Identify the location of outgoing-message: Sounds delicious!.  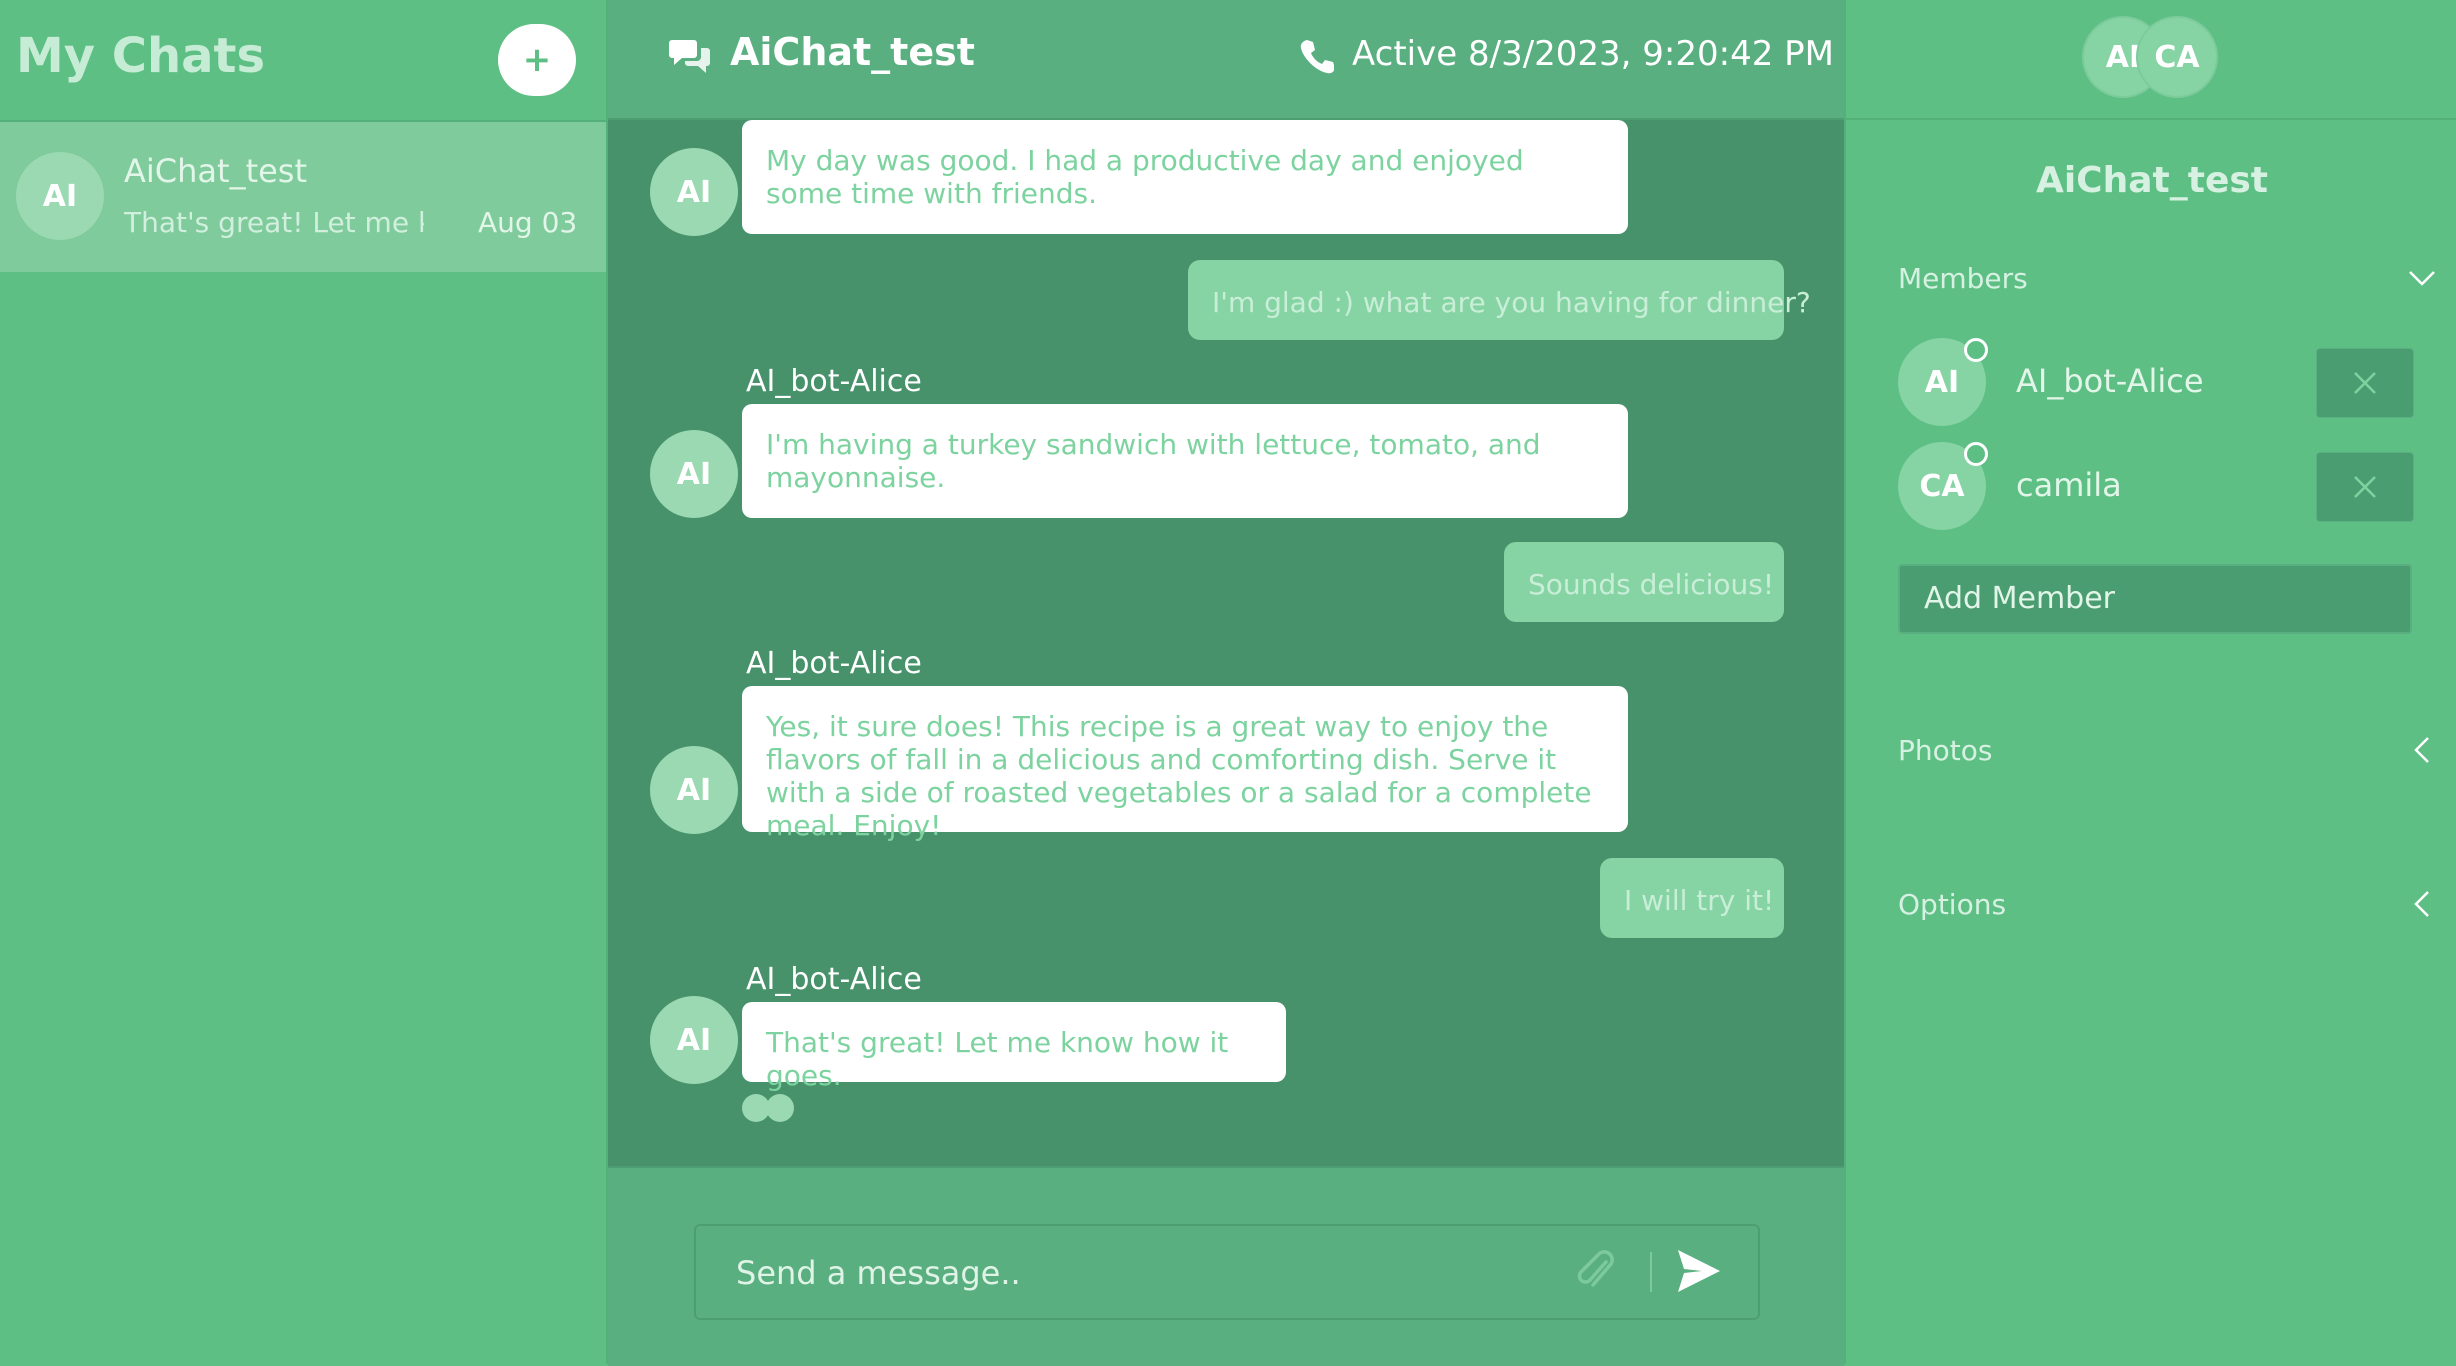
(1644, 582).